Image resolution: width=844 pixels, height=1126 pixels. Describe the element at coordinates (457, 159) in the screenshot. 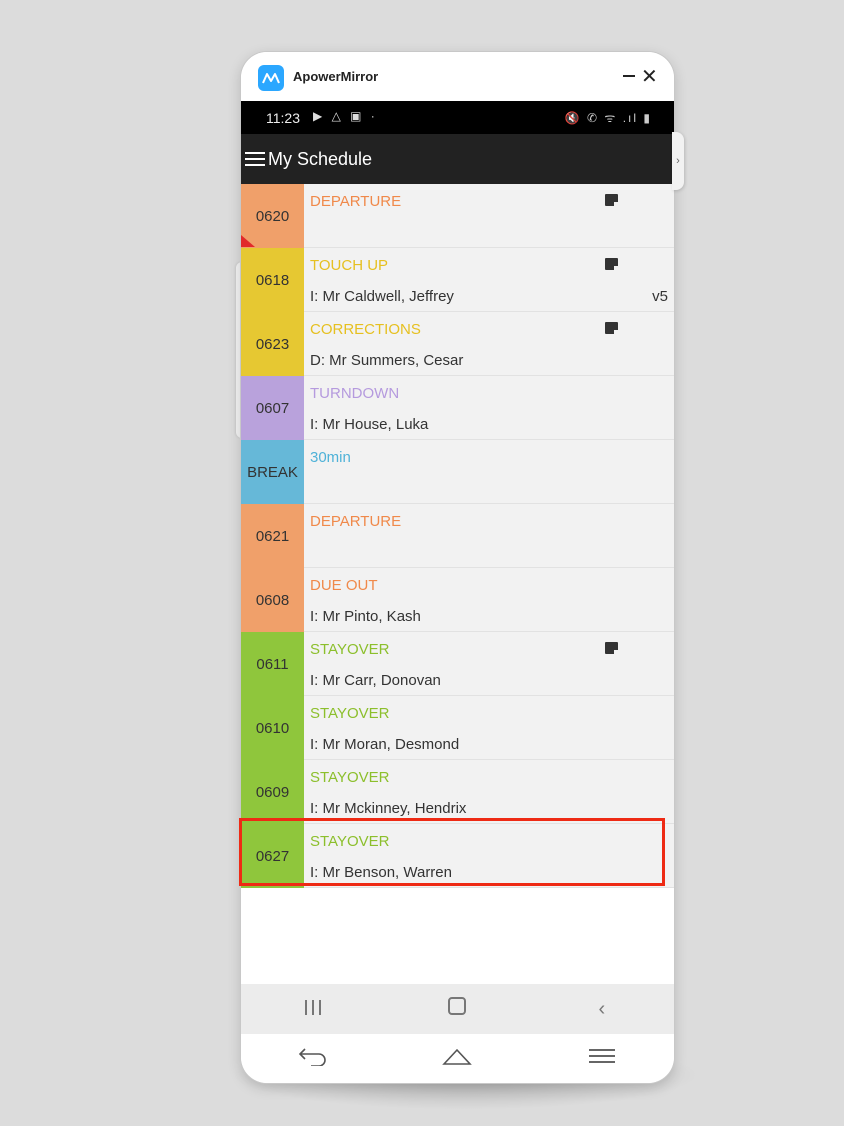

I see `app-bar: My Schedule` at that location.